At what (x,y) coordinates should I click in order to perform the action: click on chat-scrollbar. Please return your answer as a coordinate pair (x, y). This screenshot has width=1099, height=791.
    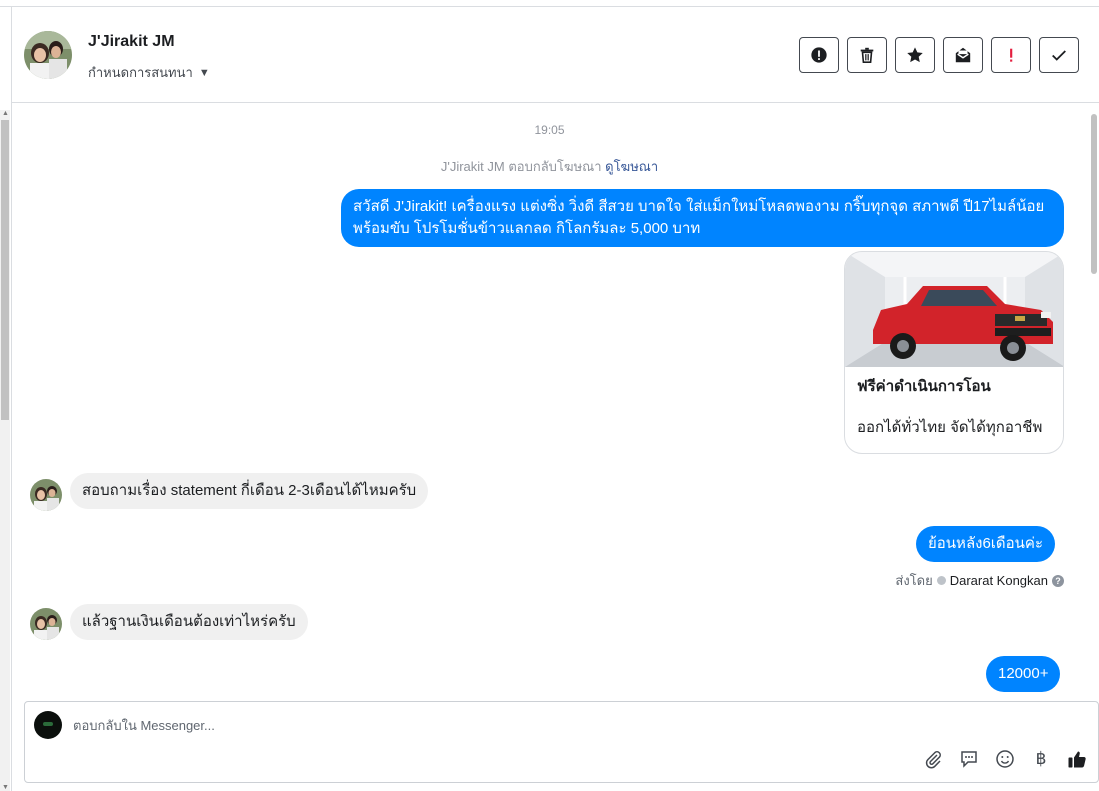
    Looking at the image, I should click on (1094, 398).